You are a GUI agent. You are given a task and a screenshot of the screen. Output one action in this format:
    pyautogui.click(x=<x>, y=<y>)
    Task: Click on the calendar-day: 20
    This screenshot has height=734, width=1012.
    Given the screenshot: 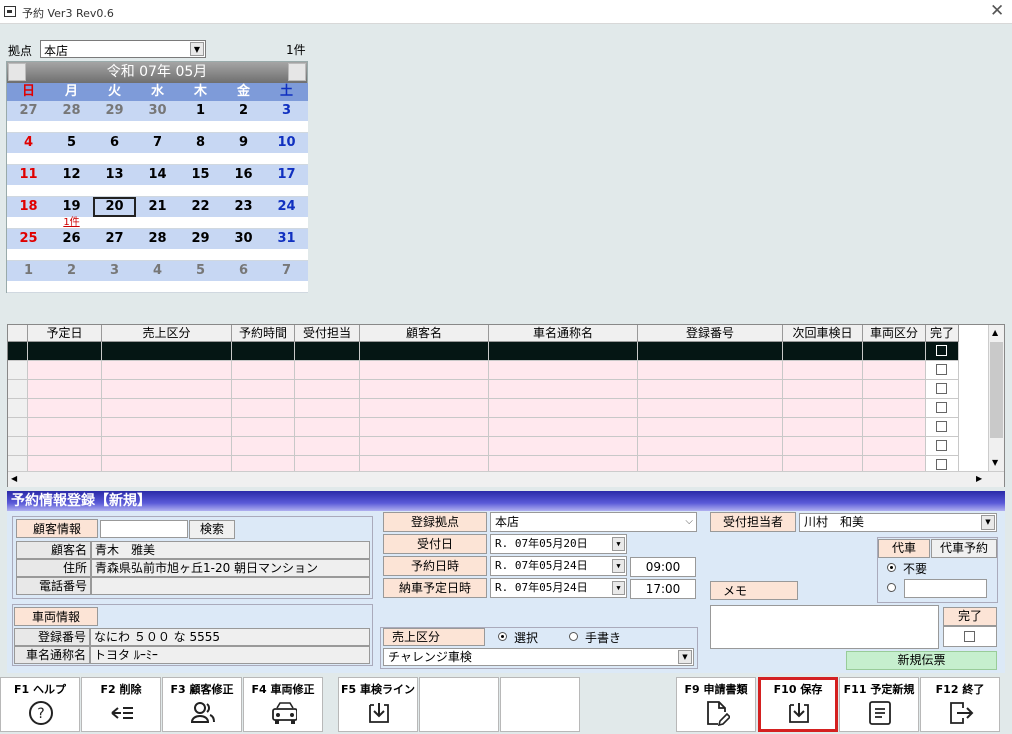 What is the action you would take?
    pyautogui.click(x=114, y=213)
    